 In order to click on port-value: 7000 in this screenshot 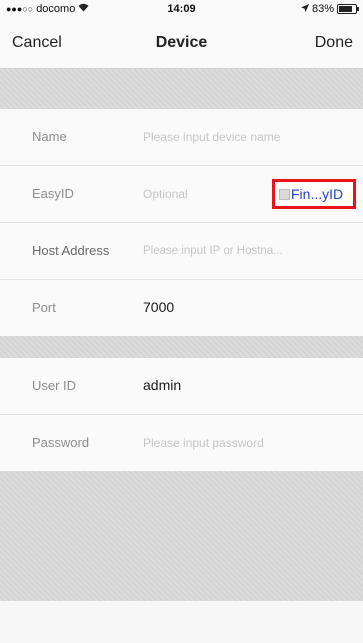, I will do `click(158, 307)`.